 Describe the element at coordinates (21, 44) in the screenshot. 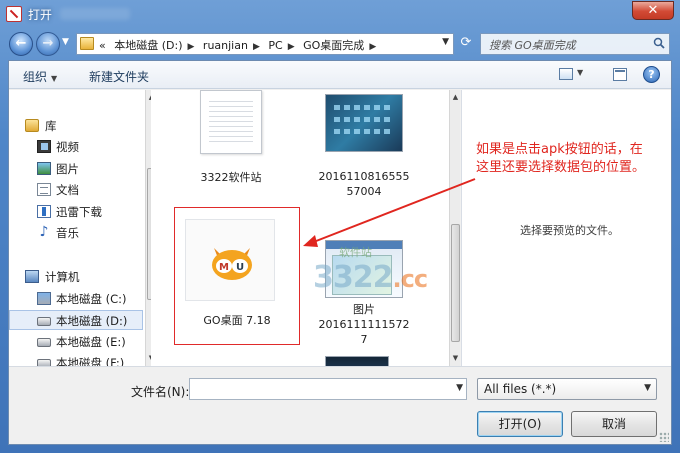

I see `back-button: ←` at that location.